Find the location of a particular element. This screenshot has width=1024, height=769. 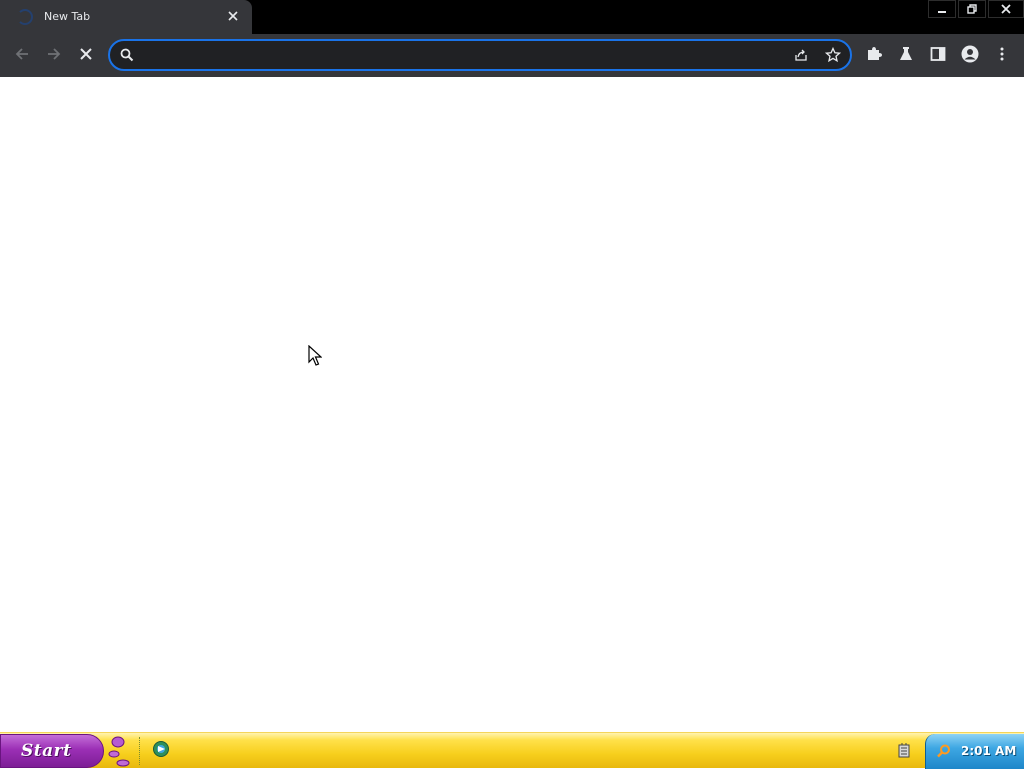

tab-close-button is located at coordinates (232, 16).